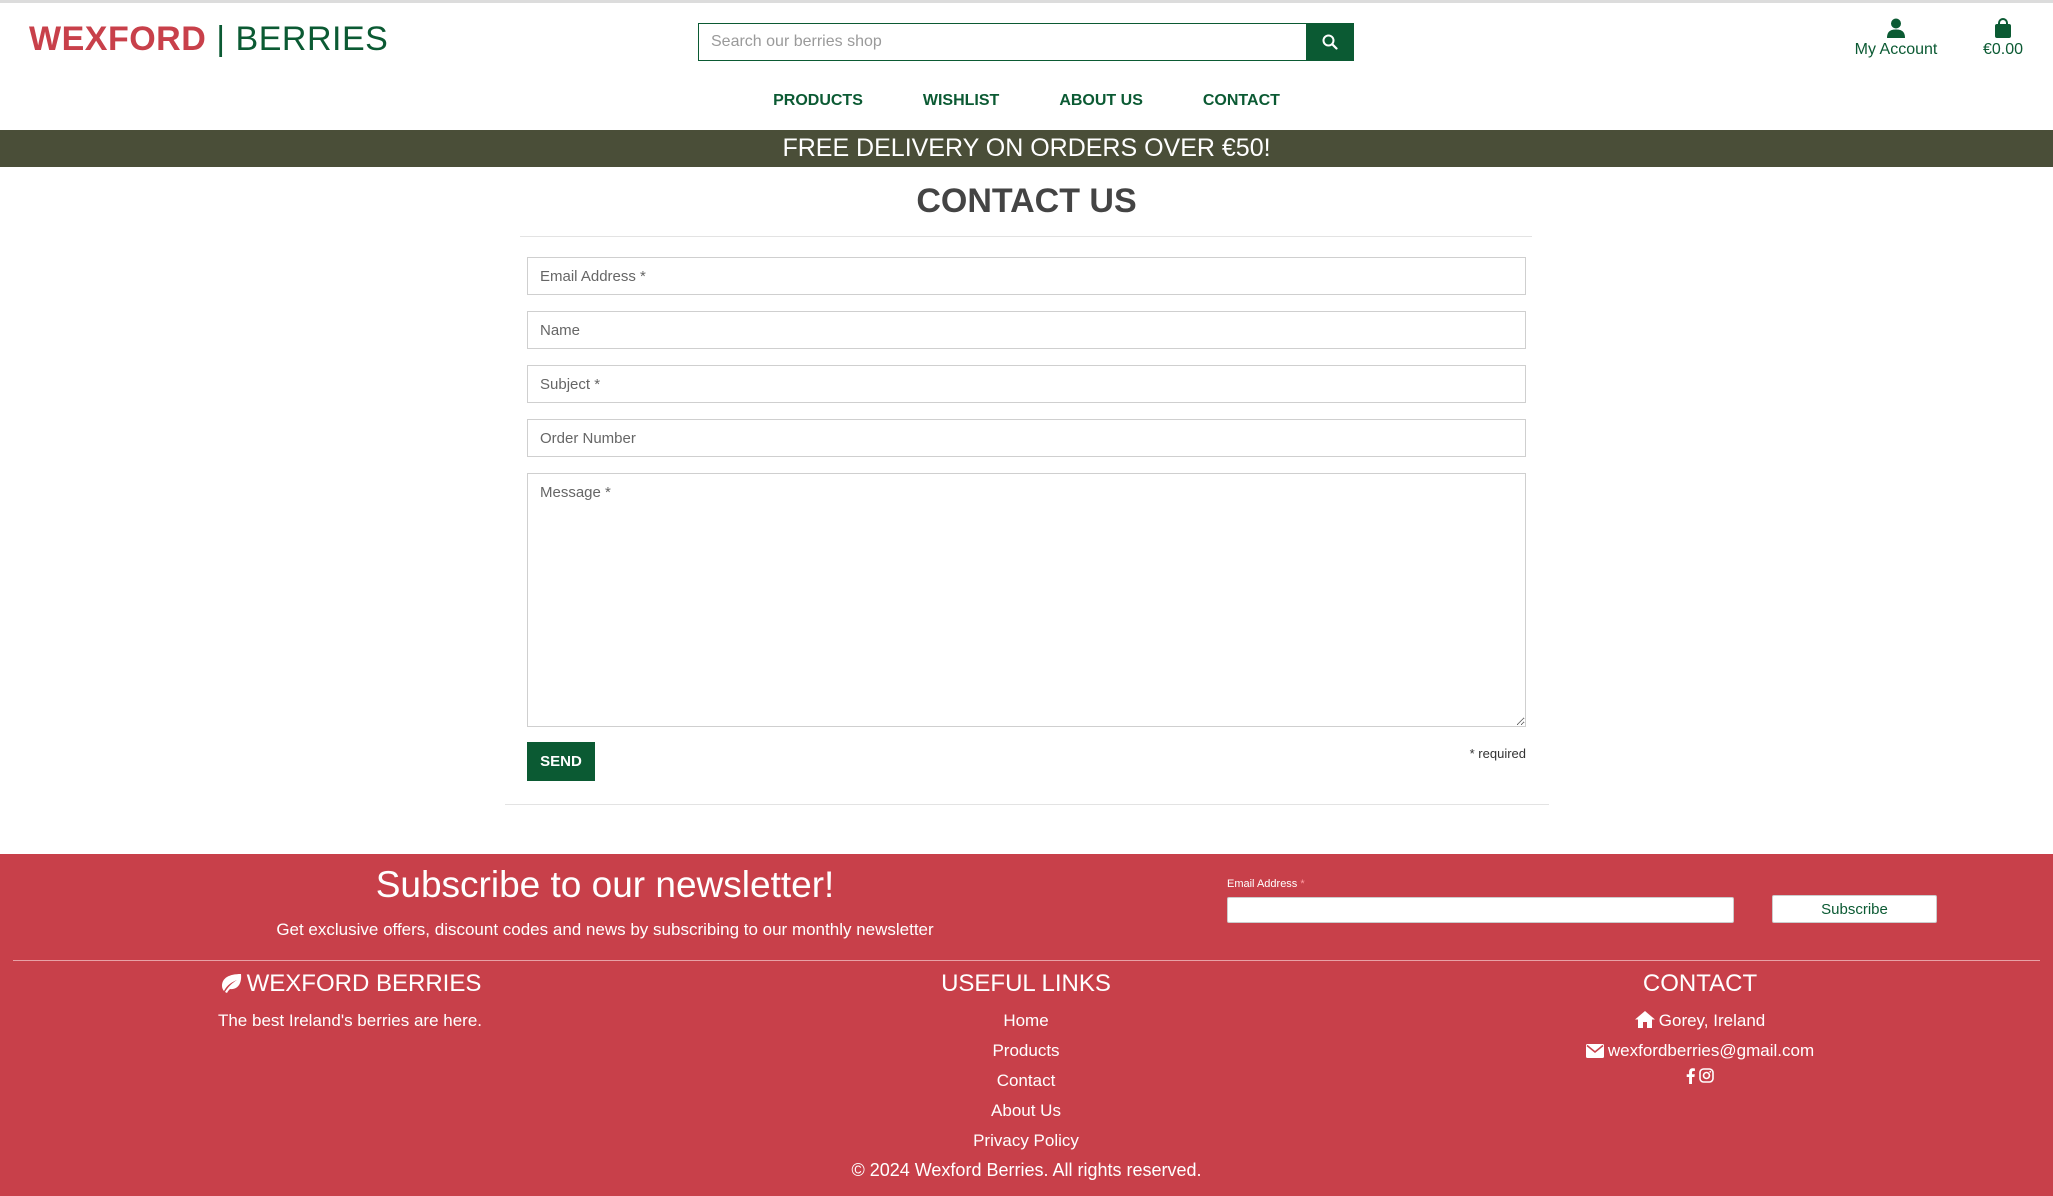 This screenshot has height=1196, width=2053. I want to click on my-account-label: My Account, so click(1896, 49).